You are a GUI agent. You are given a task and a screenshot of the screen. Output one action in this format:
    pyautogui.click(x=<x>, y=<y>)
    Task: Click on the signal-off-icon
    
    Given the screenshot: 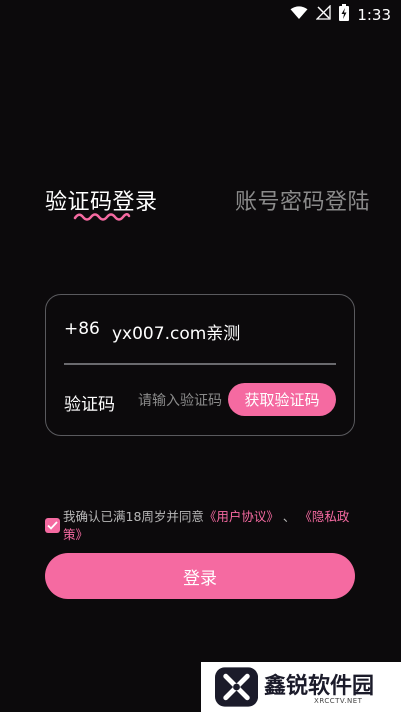 What is the action you would take?
    pyautogui.click(x=323, y=14)
    